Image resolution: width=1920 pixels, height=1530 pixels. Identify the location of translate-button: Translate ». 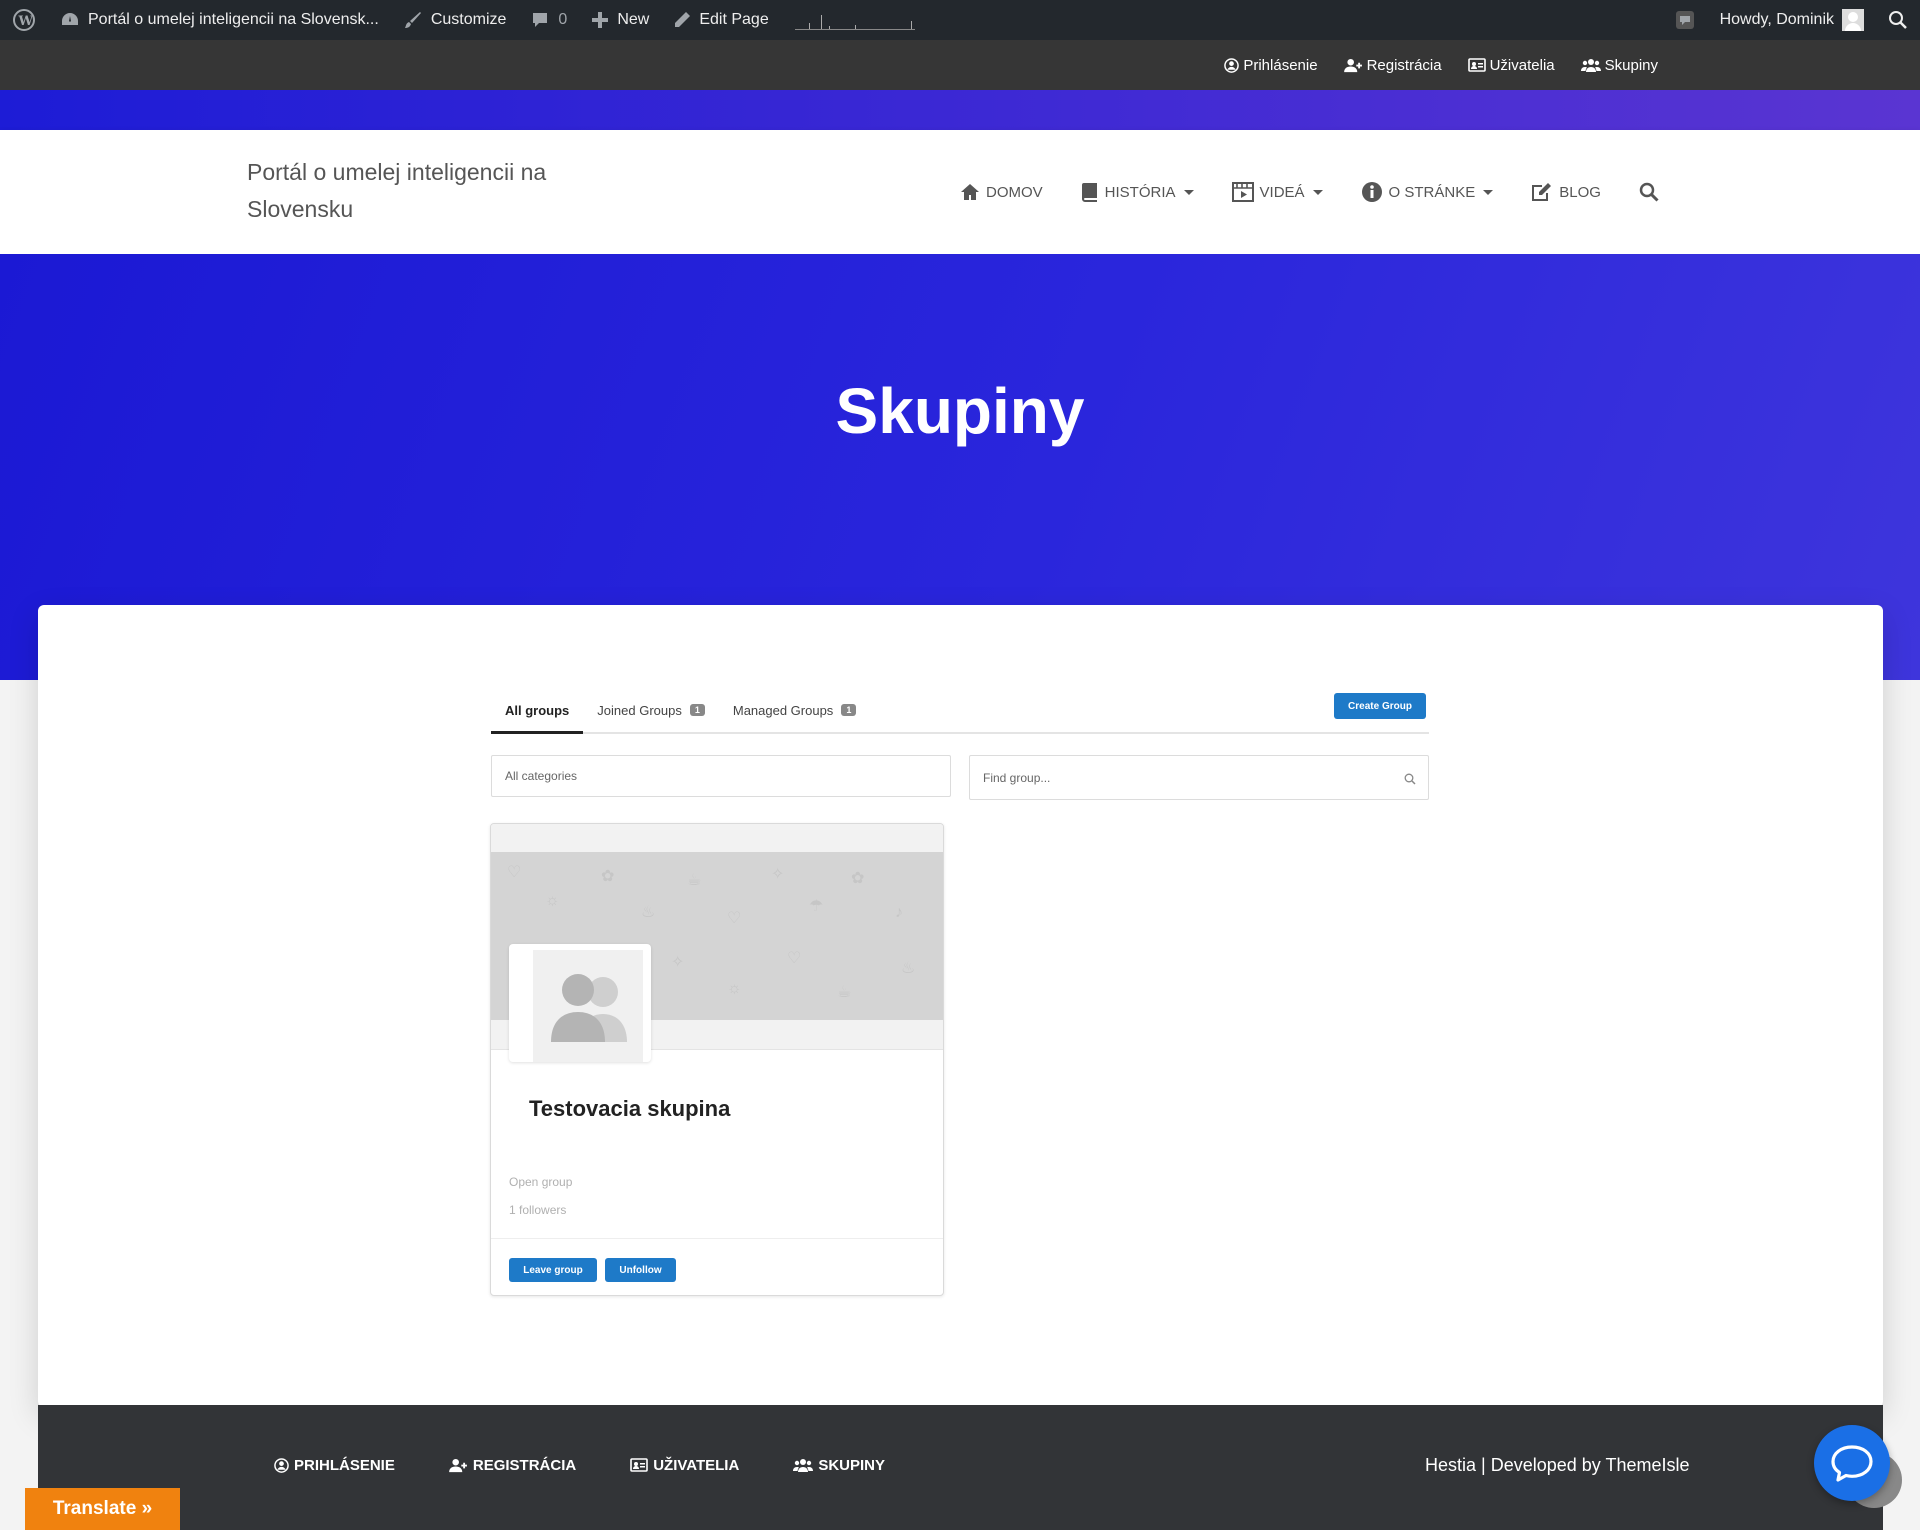
(102, 1509).